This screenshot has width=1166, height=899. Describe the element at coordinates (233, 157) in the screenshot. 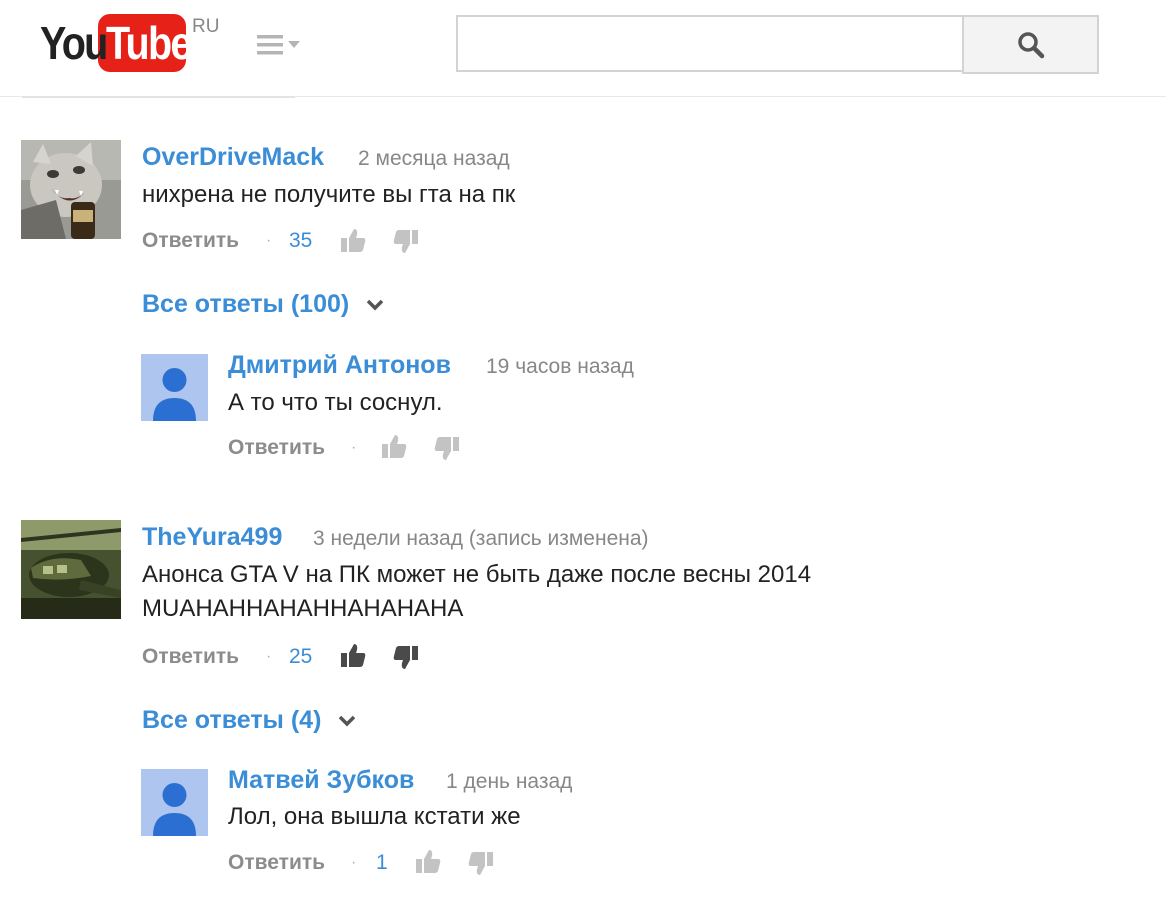

I see `comment-author: OverDriveMack` at that location.